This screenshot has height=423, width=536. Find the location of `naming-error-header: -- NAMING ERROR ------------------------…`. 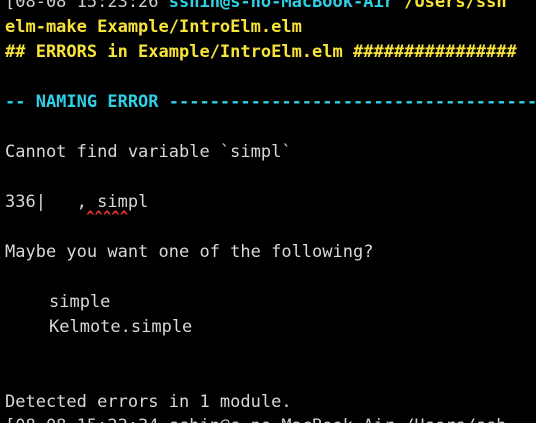

naming-error-header: -- NAMING ERROR ------------------------… is located at coordinates (270, 102).